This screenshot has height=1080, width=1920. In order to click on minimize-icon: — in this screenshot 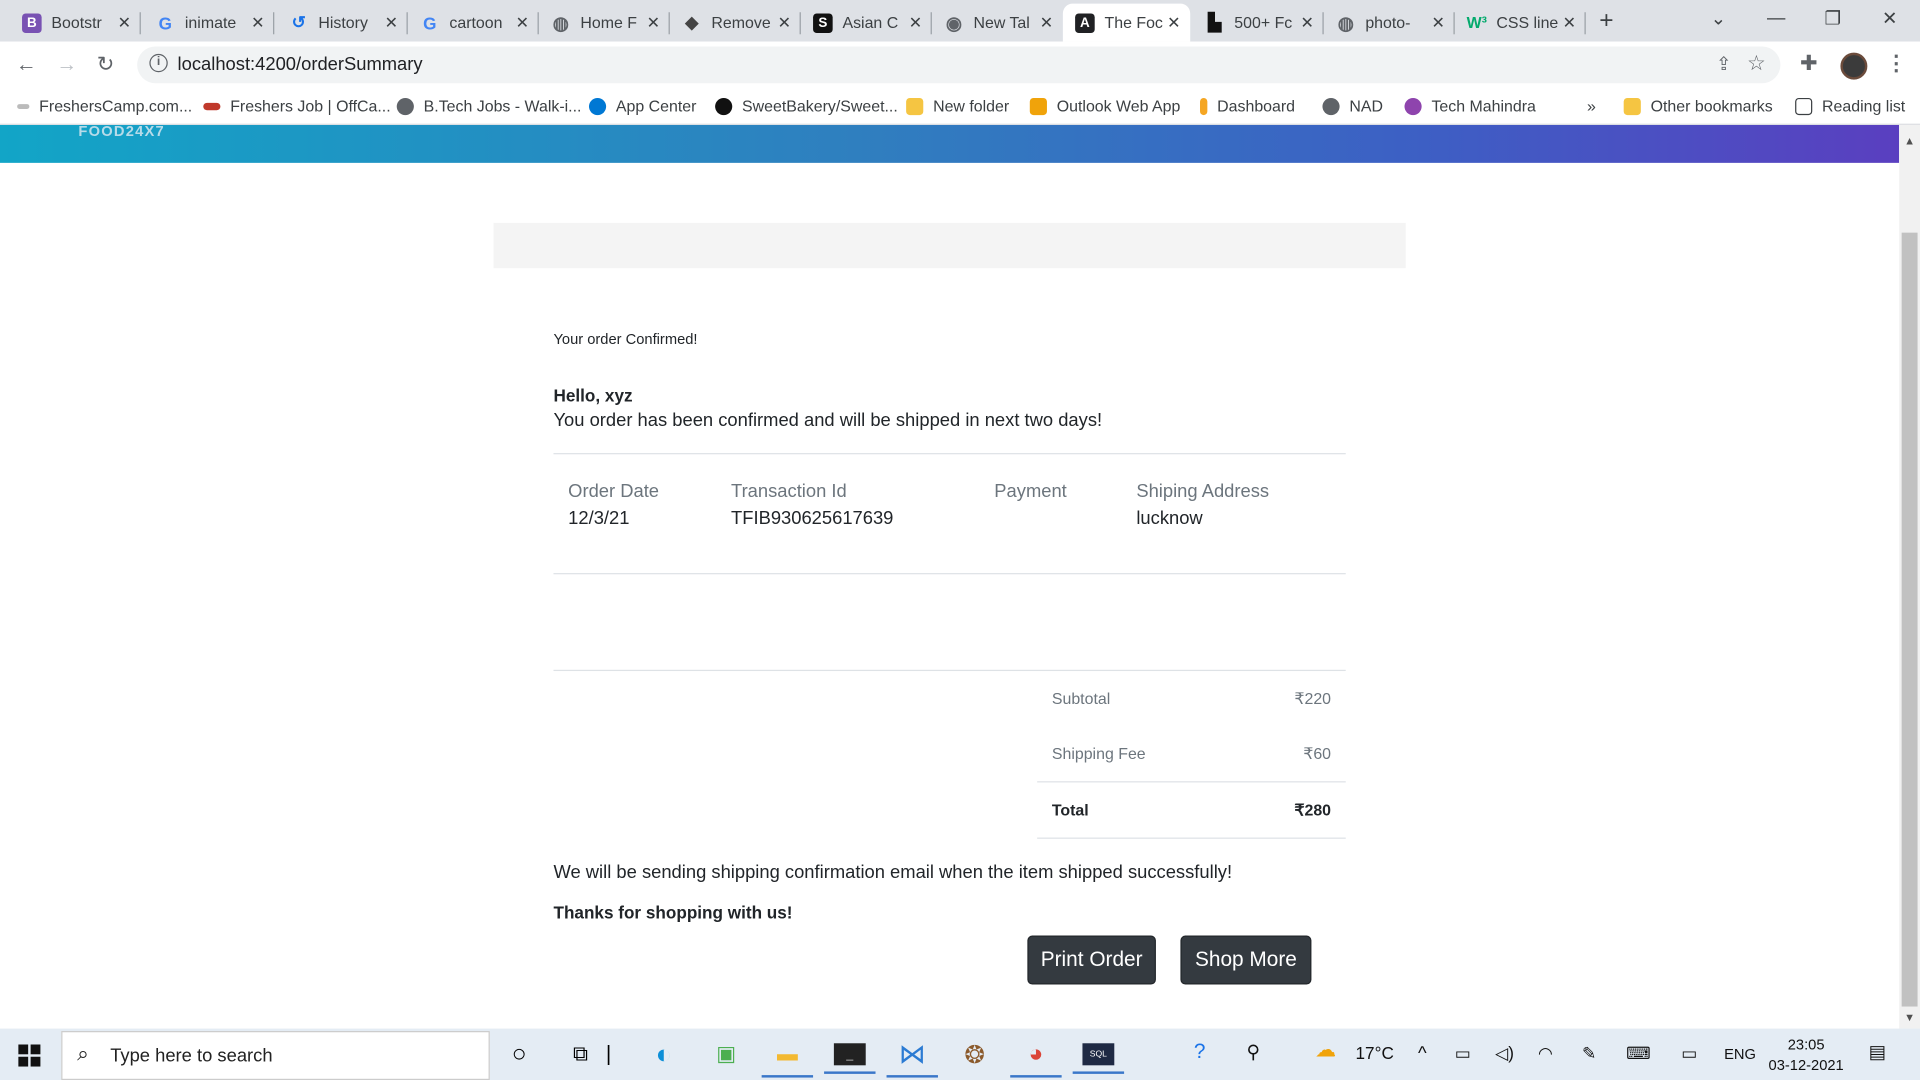, I will do `click(1776, 17)`.